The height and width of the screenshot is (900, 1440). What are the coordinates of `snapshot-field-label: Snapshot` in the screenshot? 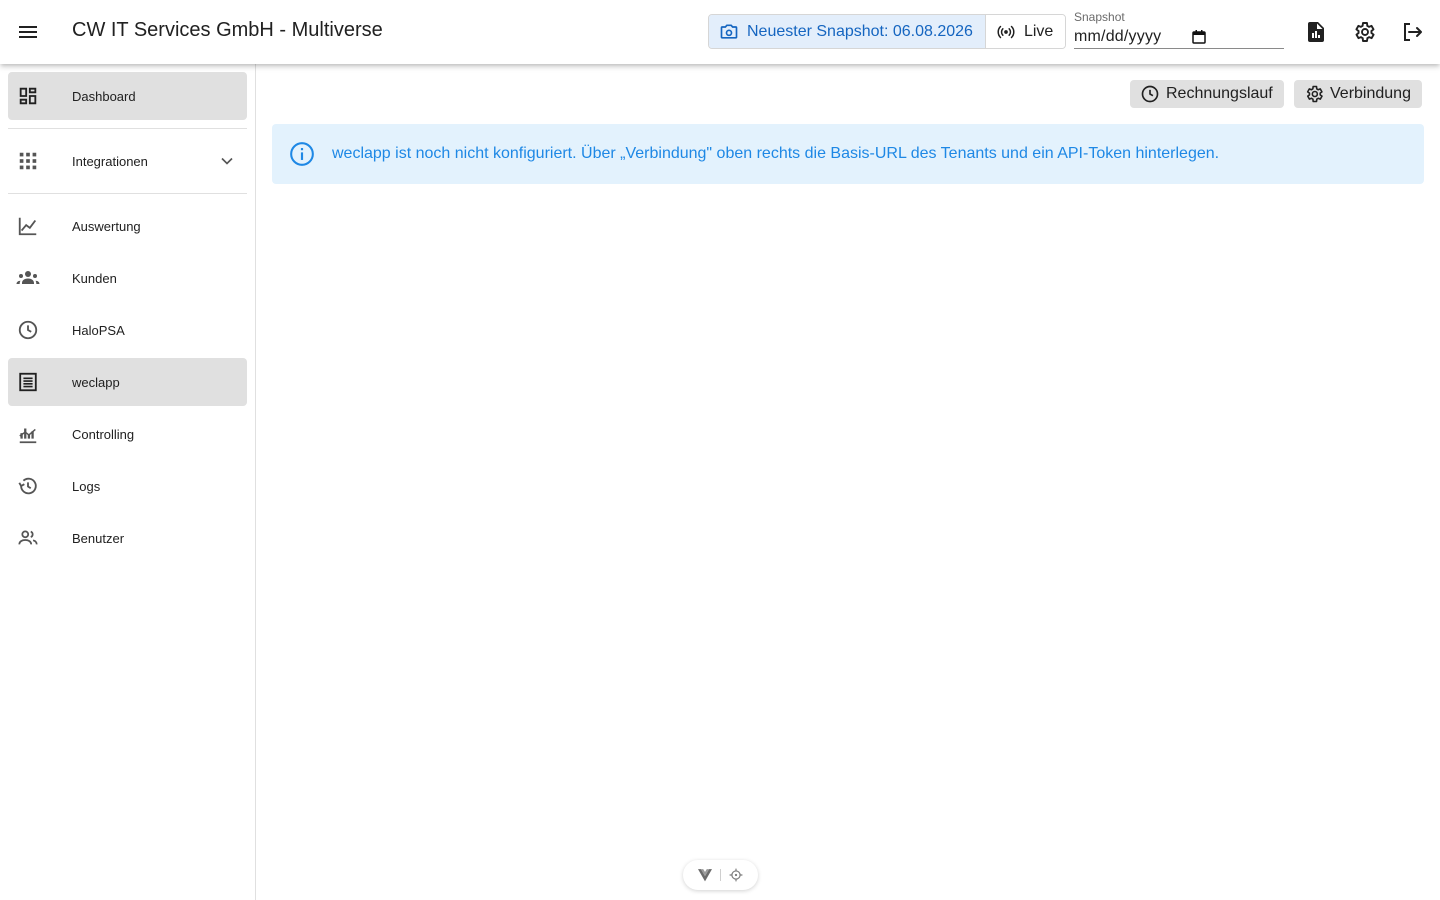 It's located at (1099, 17).